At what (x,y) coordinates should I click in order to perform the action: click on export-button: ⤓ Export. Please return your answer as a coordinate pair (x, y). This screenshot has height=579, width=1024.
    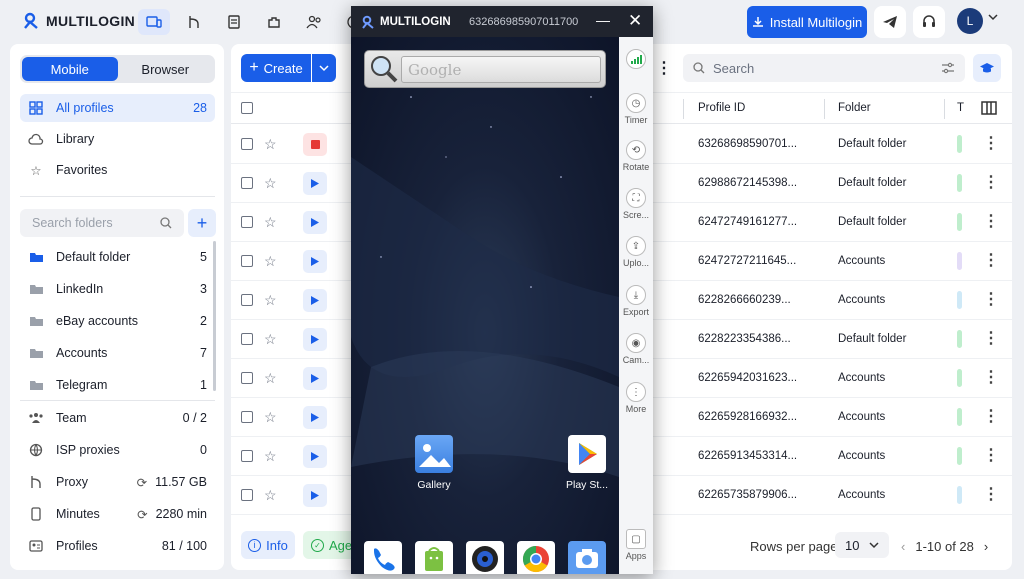
    Looking at the image, I should click on (636, 301).